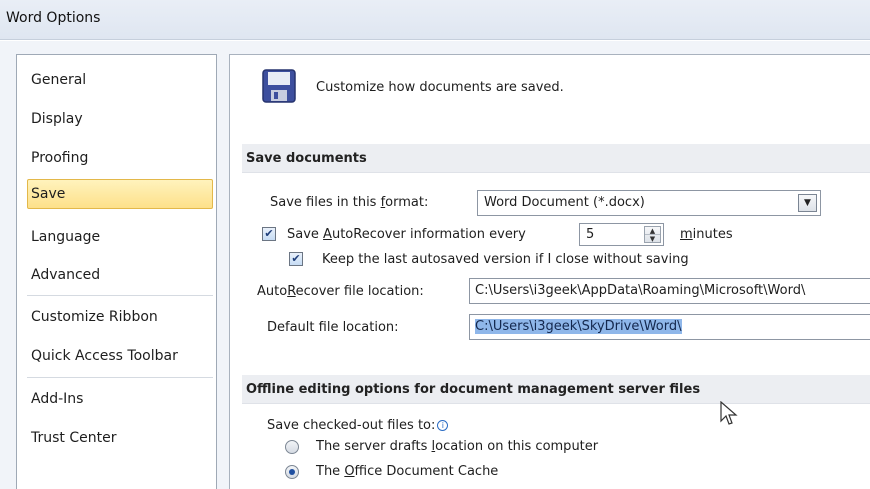  Describe the element at coordinates (706, 234) in the screenshot. I see `minutes-label: minutes` at that location.